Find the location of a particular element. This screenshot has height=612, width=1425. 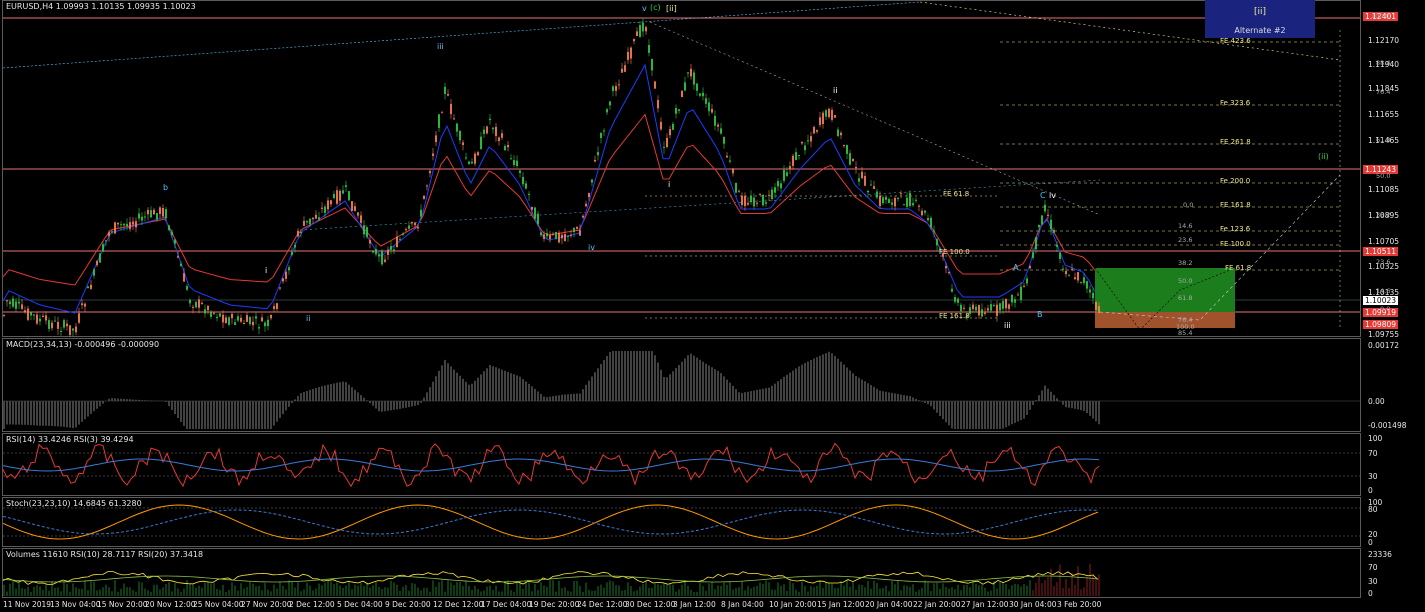

fib-label: 23.6 is located at coordinates (1185, 240).